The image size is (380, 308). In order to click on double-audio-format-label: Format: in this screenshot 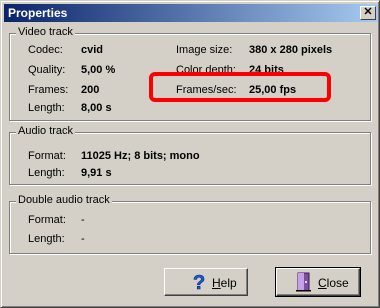, I will do `click(47, 220)`.